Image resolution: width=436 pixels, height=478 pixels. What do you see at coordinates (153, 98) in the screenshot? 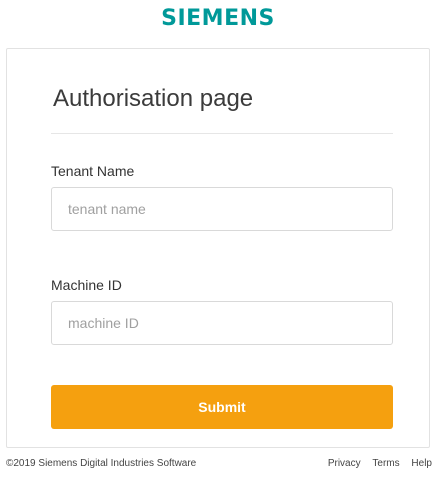
I see `page-title: Authorisation page` at bounding box center [153, 98].